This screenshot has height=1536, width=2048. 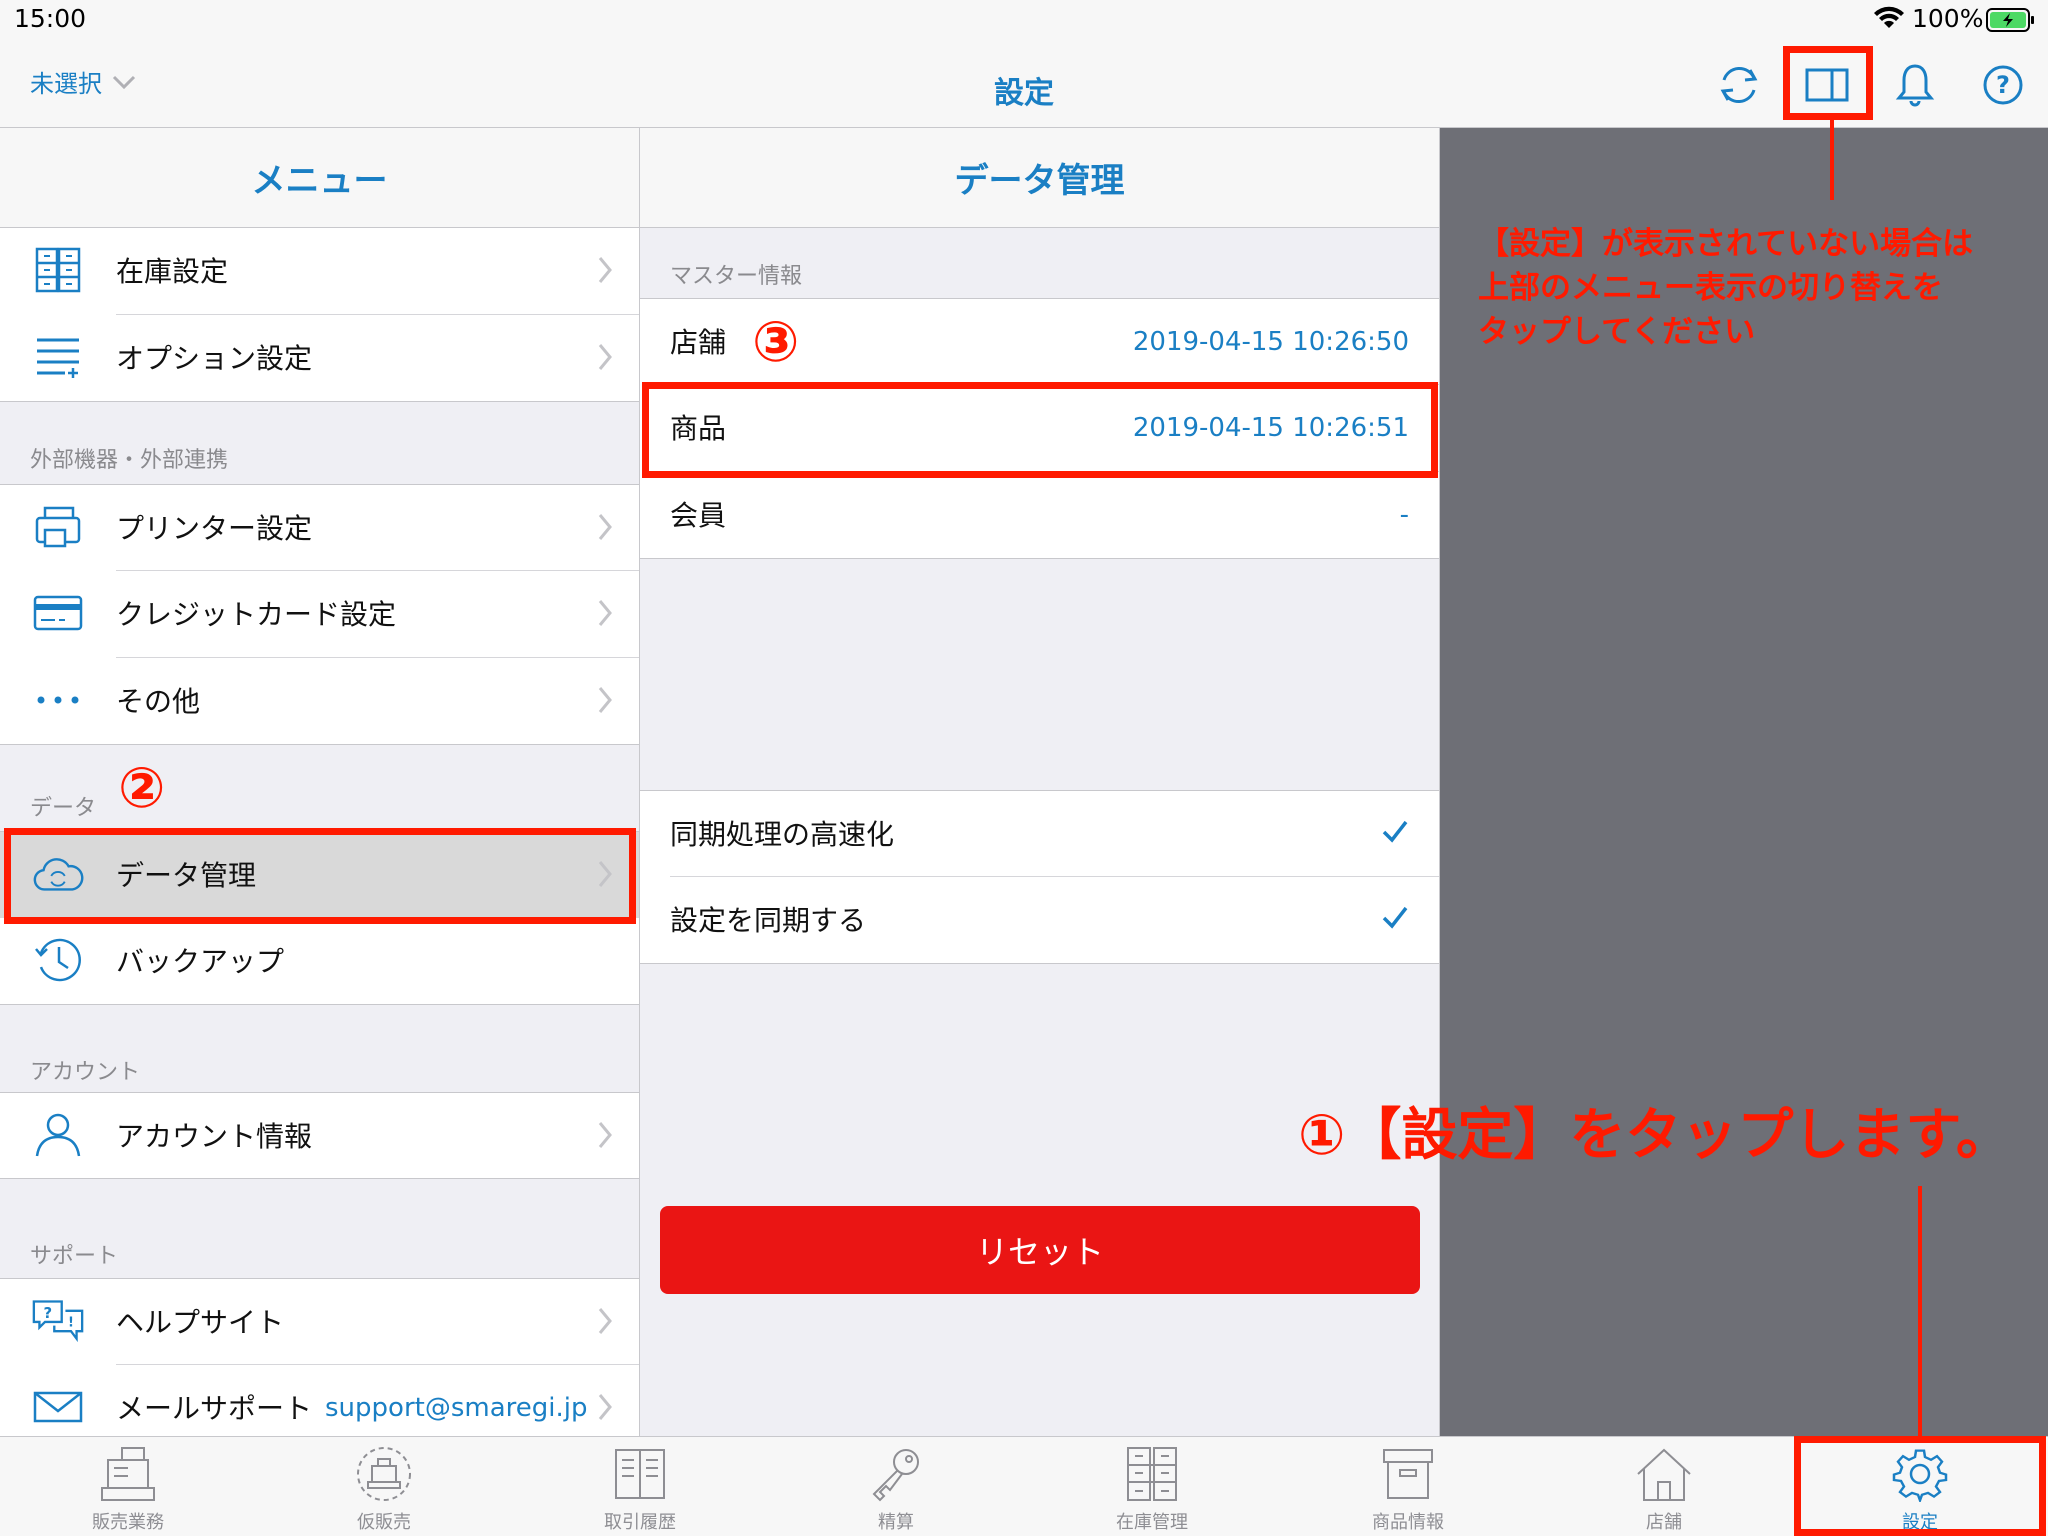 What do you see at coordinates (1152, 1522) in the screenshot?
I see `tab-label: 在庫管理` at bounding box center [1152, 1522].